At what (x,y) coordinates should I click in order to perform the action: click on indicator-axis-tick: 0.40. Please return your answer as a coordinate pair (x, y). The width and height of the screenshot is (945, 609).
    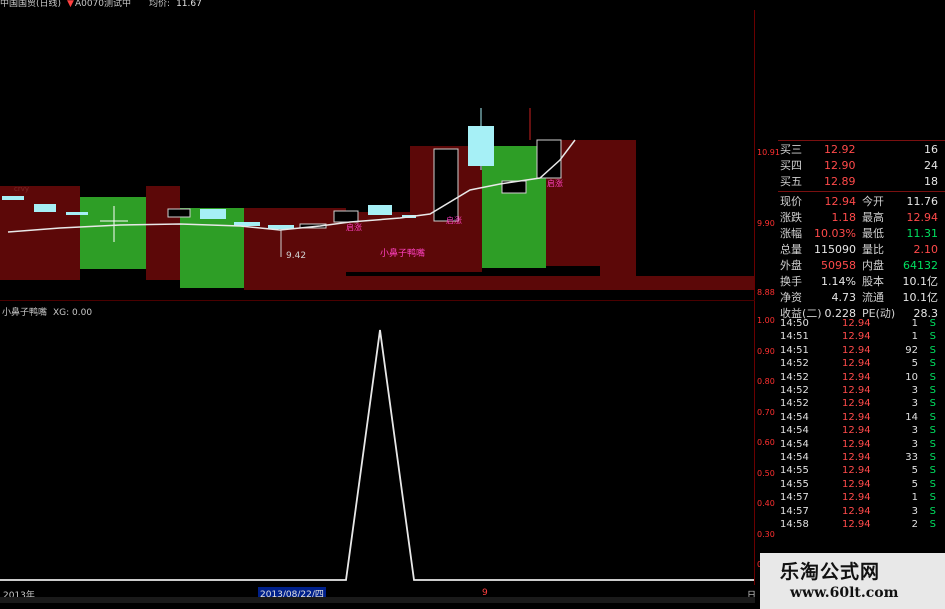
    Looking at the image, I should click on (766, 503).